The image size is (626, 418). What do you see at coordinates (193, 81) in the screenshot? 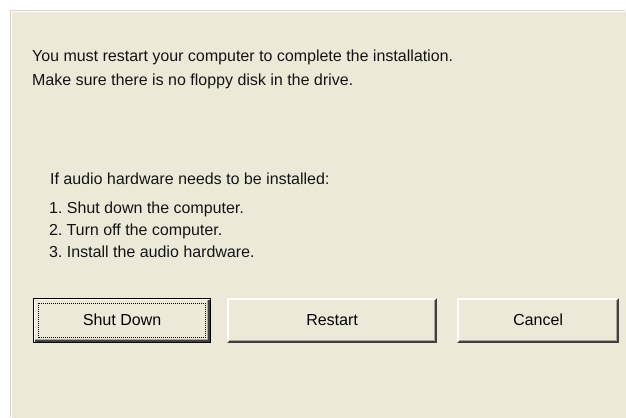
I see `message-text: Make sure there is no floppy disk in the drive.` at bounding box center [193, 81].